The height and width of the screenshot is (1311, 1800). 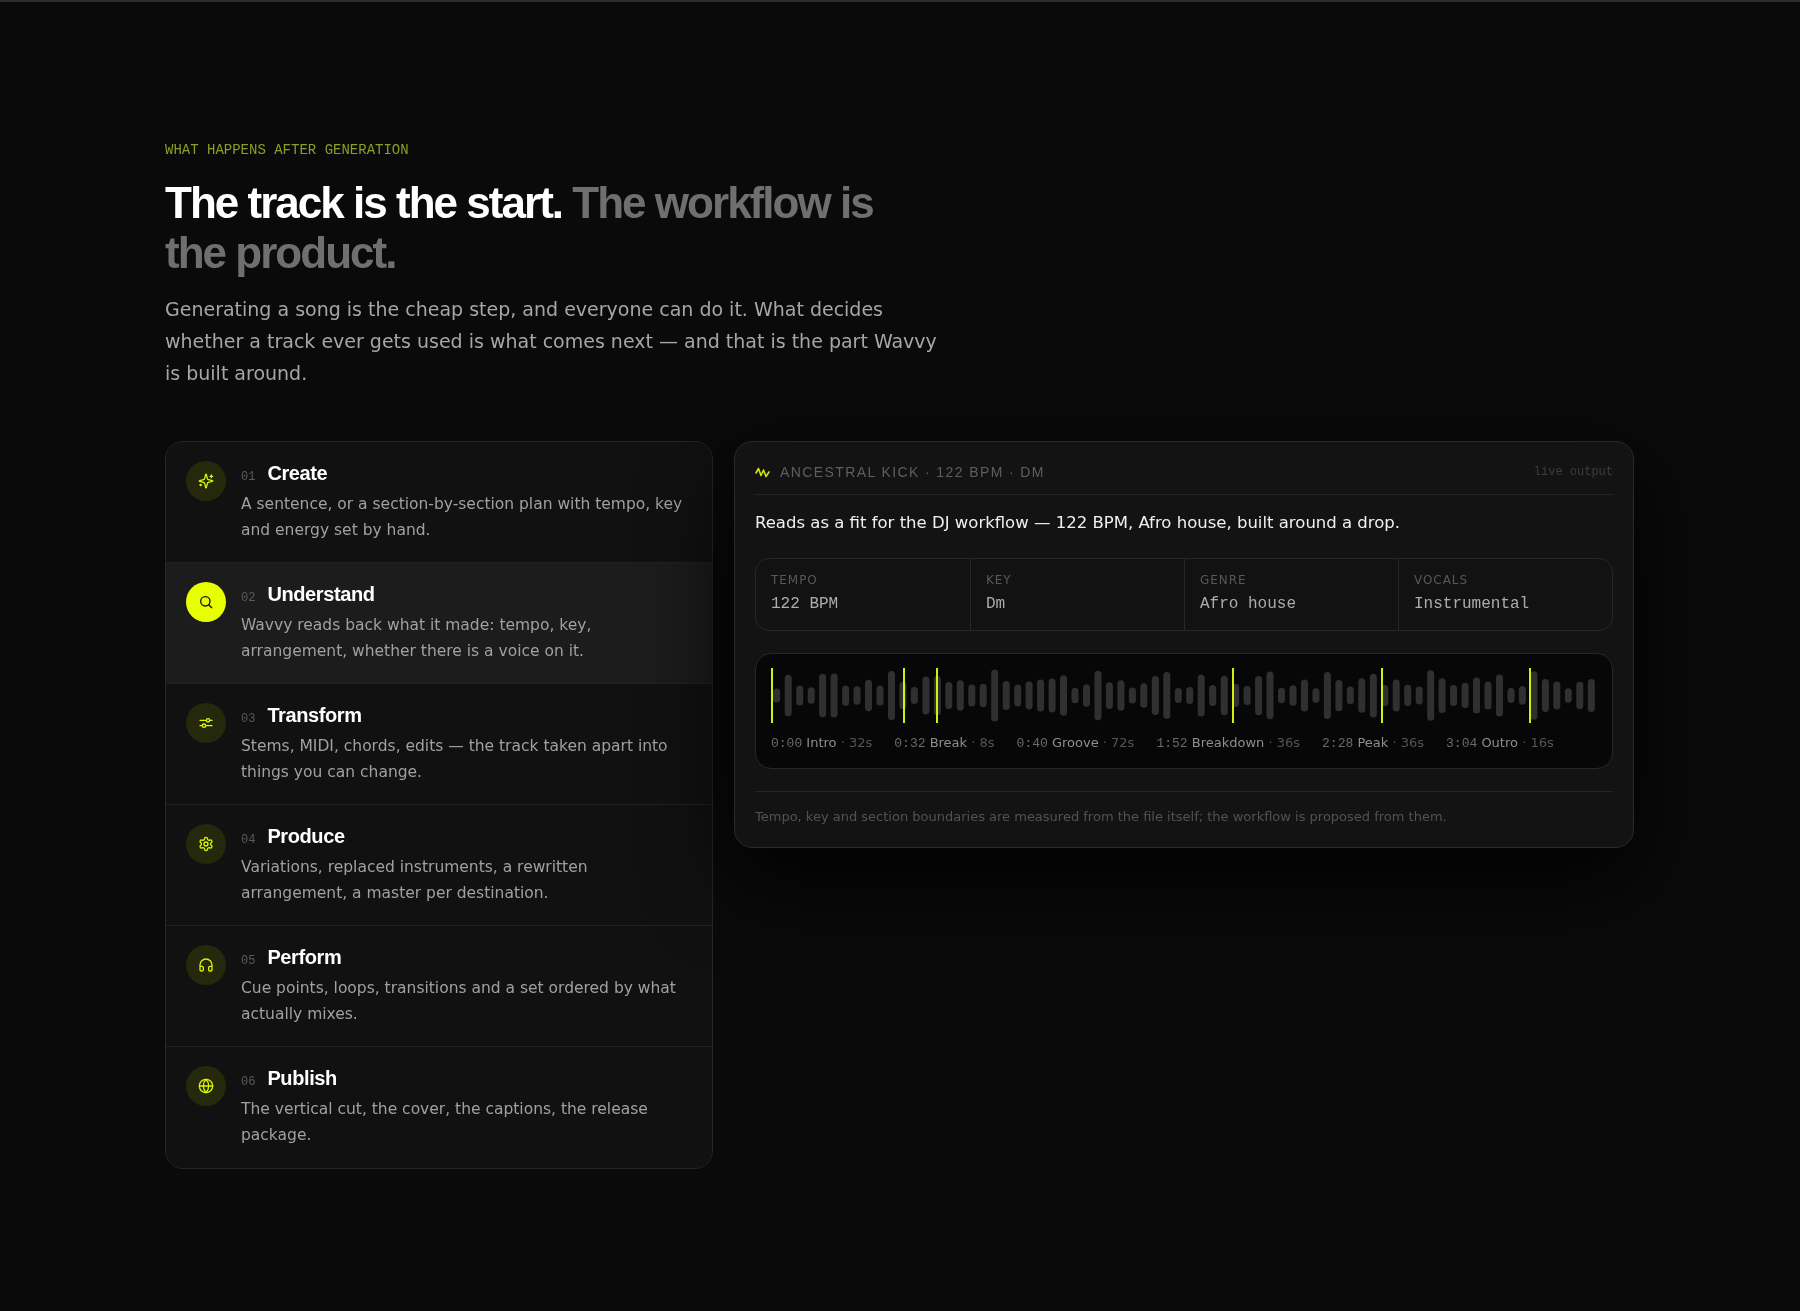 What do you see at coordinates (1248, 604) in the screenshot?
I see `stat-value: Afro house` at bounding box center [1248, 604].